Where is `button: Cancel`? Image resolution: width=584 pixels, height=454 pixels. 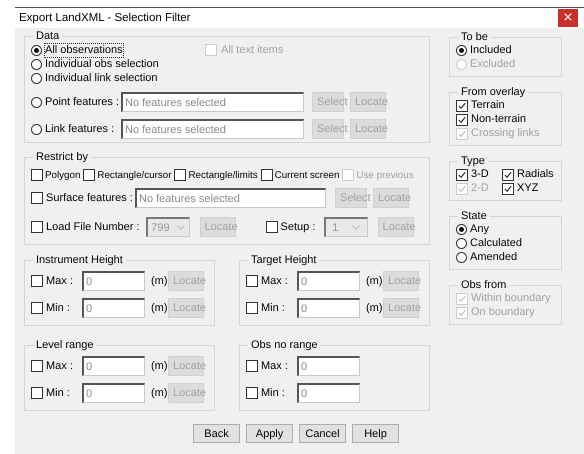 button: Cancel is located at coordinates (322, 433).